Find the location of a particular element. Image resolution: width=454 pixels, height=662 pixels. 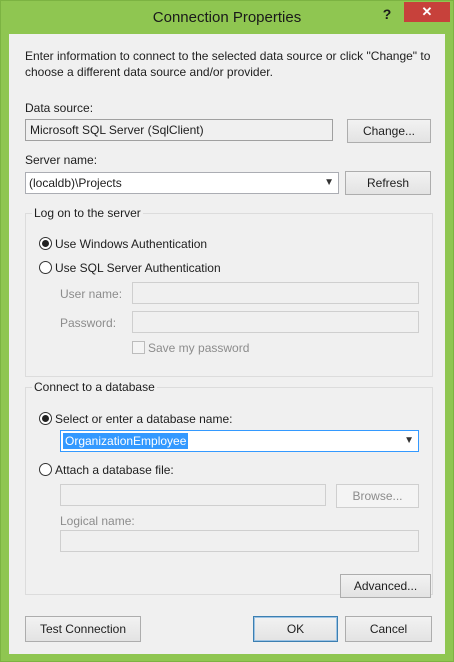

database-name-value: OrganizationEmployee is located at coordinates (126, 441).